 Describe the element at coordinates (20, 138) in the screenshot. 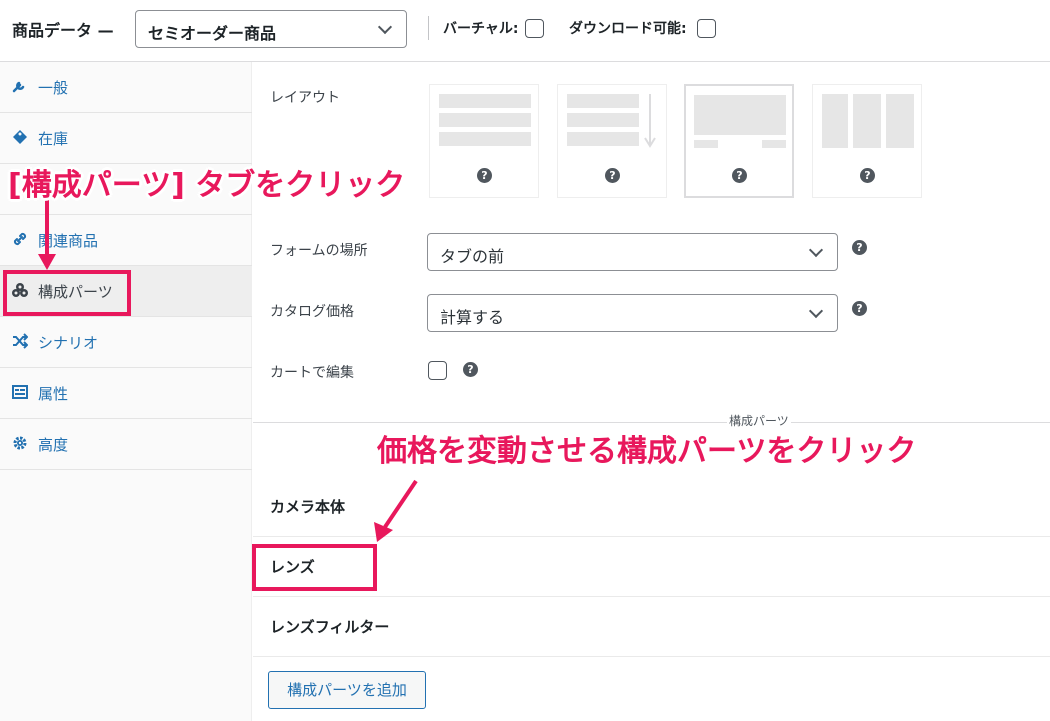

I see `tag-icon` at that location.